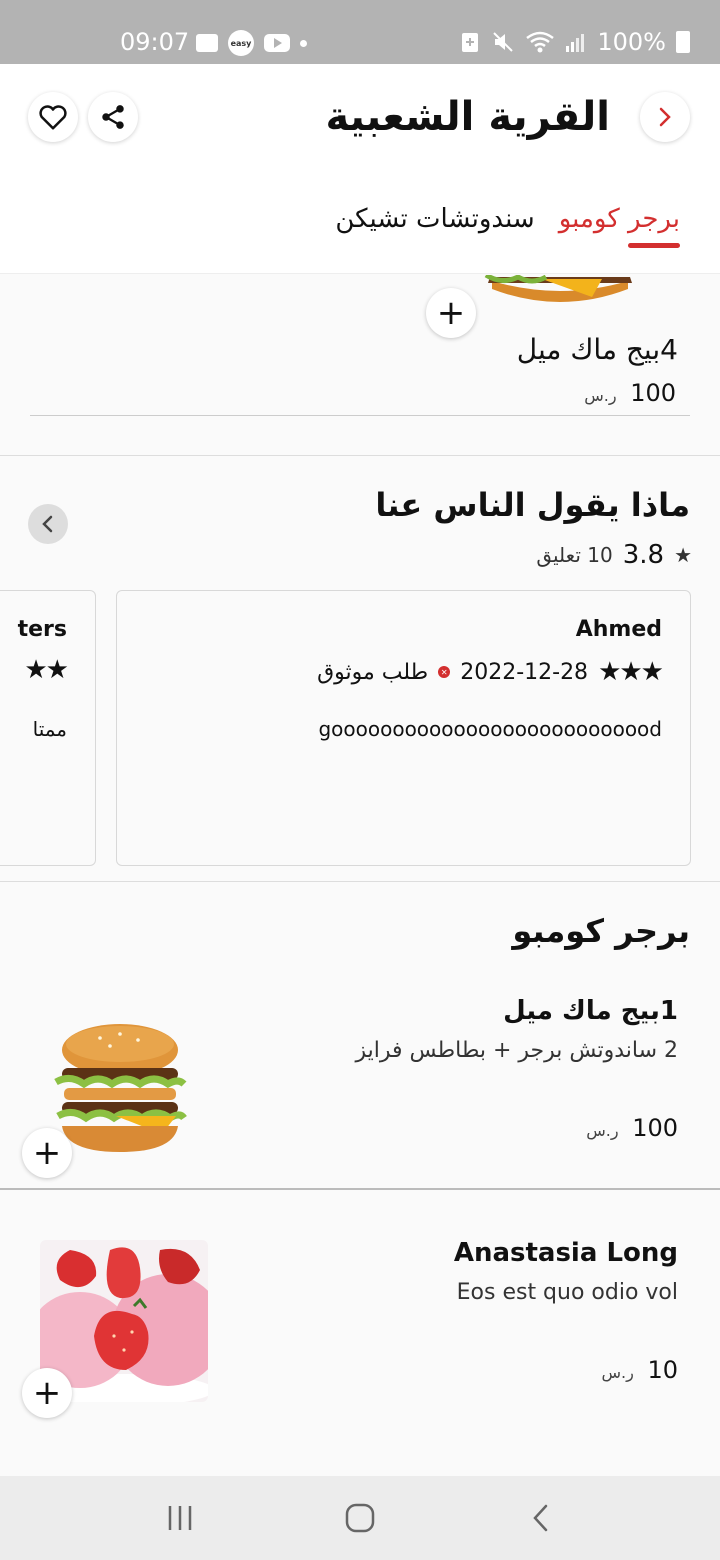 This screenshot has width=720, height=1560. I want to click on chevron-left-icon, so click(47, 524).